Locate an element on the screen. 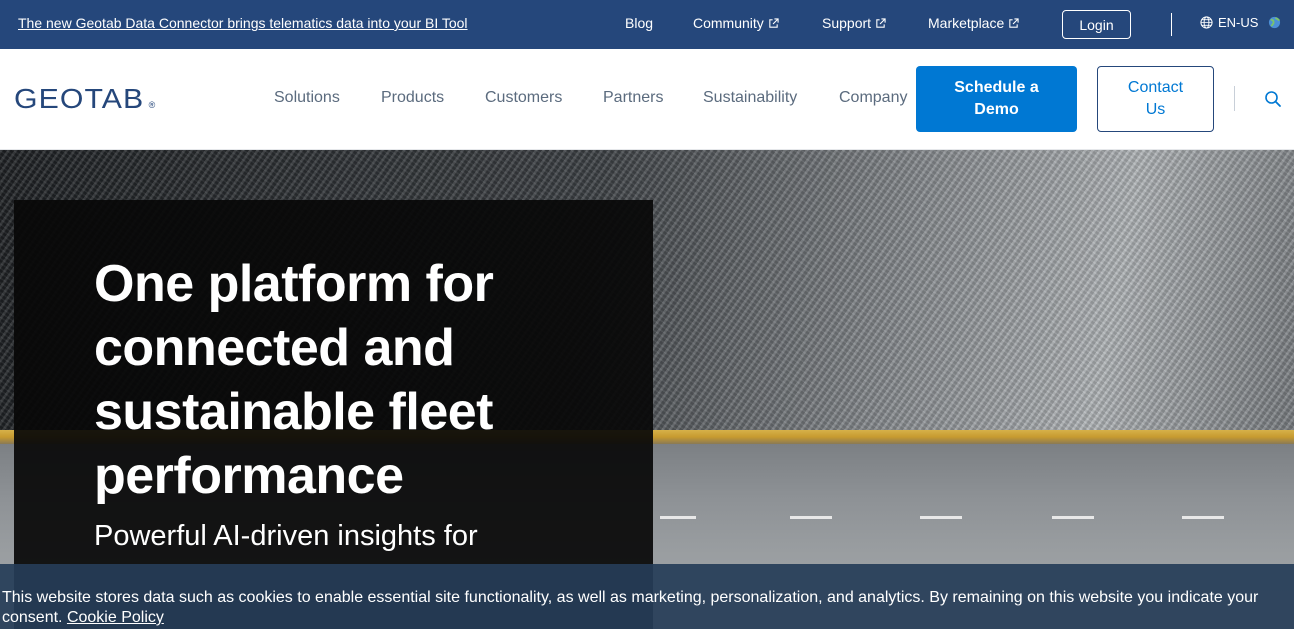 The width and height of the screenshot is (1294, 629). nav-divider is located at coordinates (1234, 98).